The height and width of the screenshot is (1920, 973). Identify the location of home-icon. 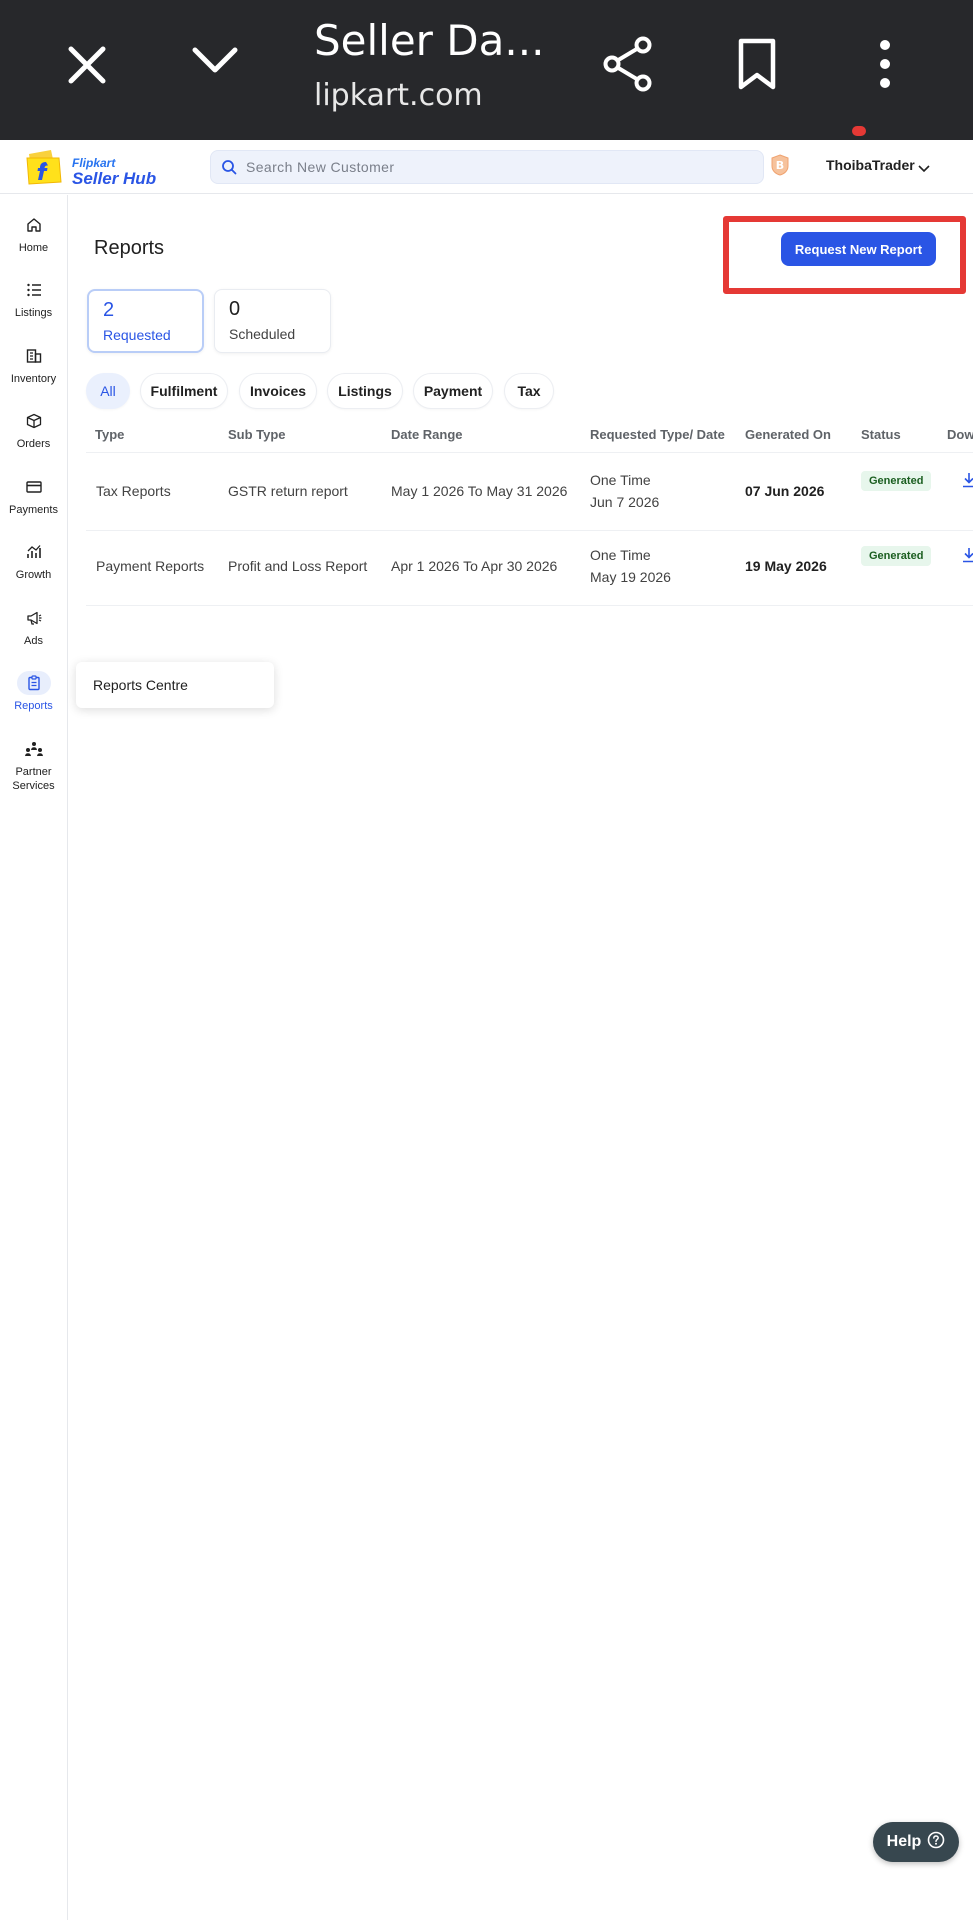
(34, 225).